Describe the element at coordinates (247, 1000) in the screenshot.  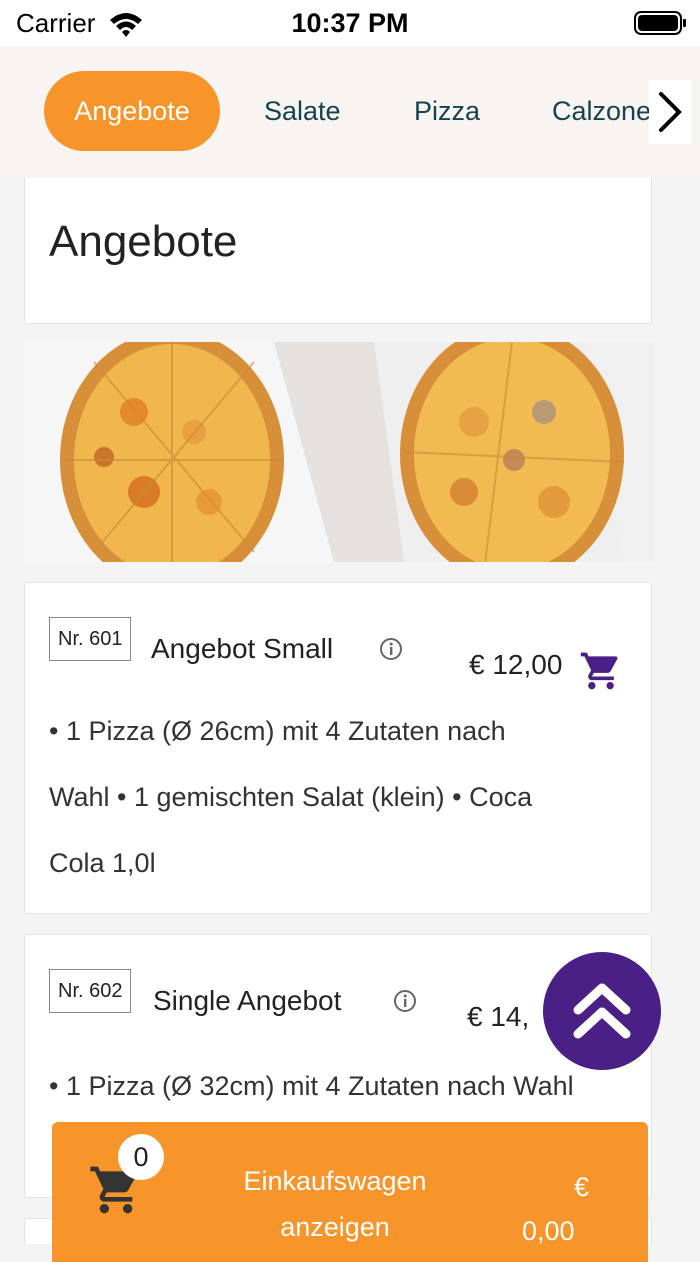
I see `item-name: Single Angebot` at that location.